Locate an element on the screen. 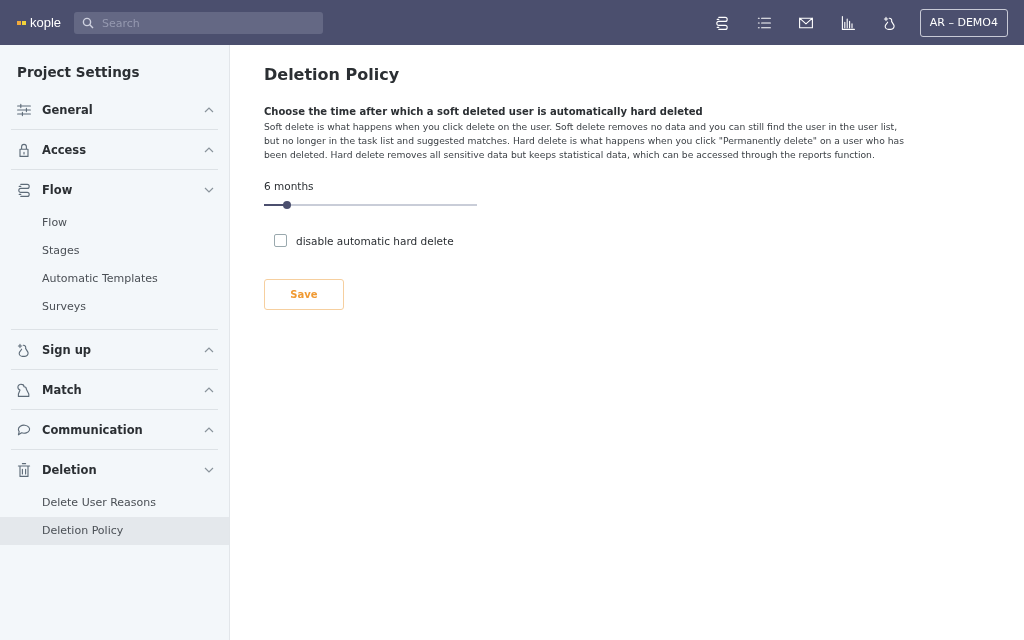 The width and height of the screenshot is (1024, 640). sidebar-item: Deletion Policy is located at coordinates (114, 531).